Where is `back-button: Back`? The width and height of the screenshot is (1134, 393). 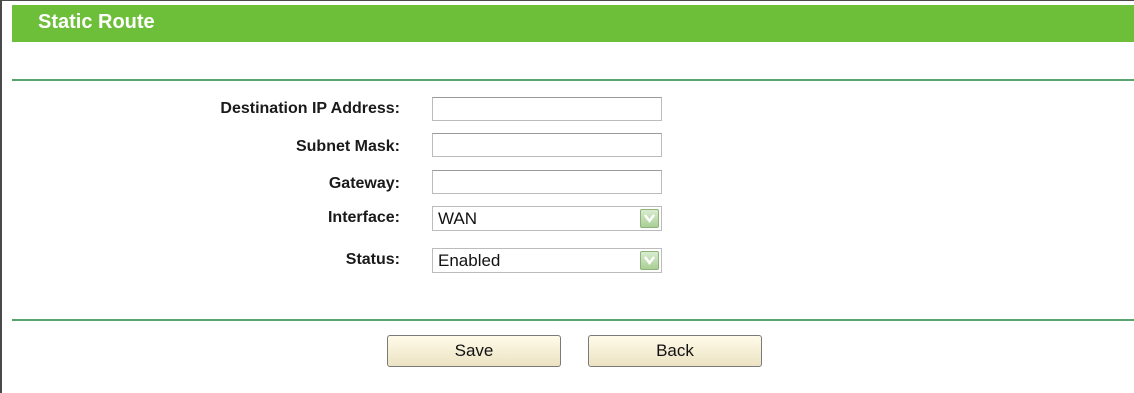 back-button: Back is located at coordinates (675, 351).